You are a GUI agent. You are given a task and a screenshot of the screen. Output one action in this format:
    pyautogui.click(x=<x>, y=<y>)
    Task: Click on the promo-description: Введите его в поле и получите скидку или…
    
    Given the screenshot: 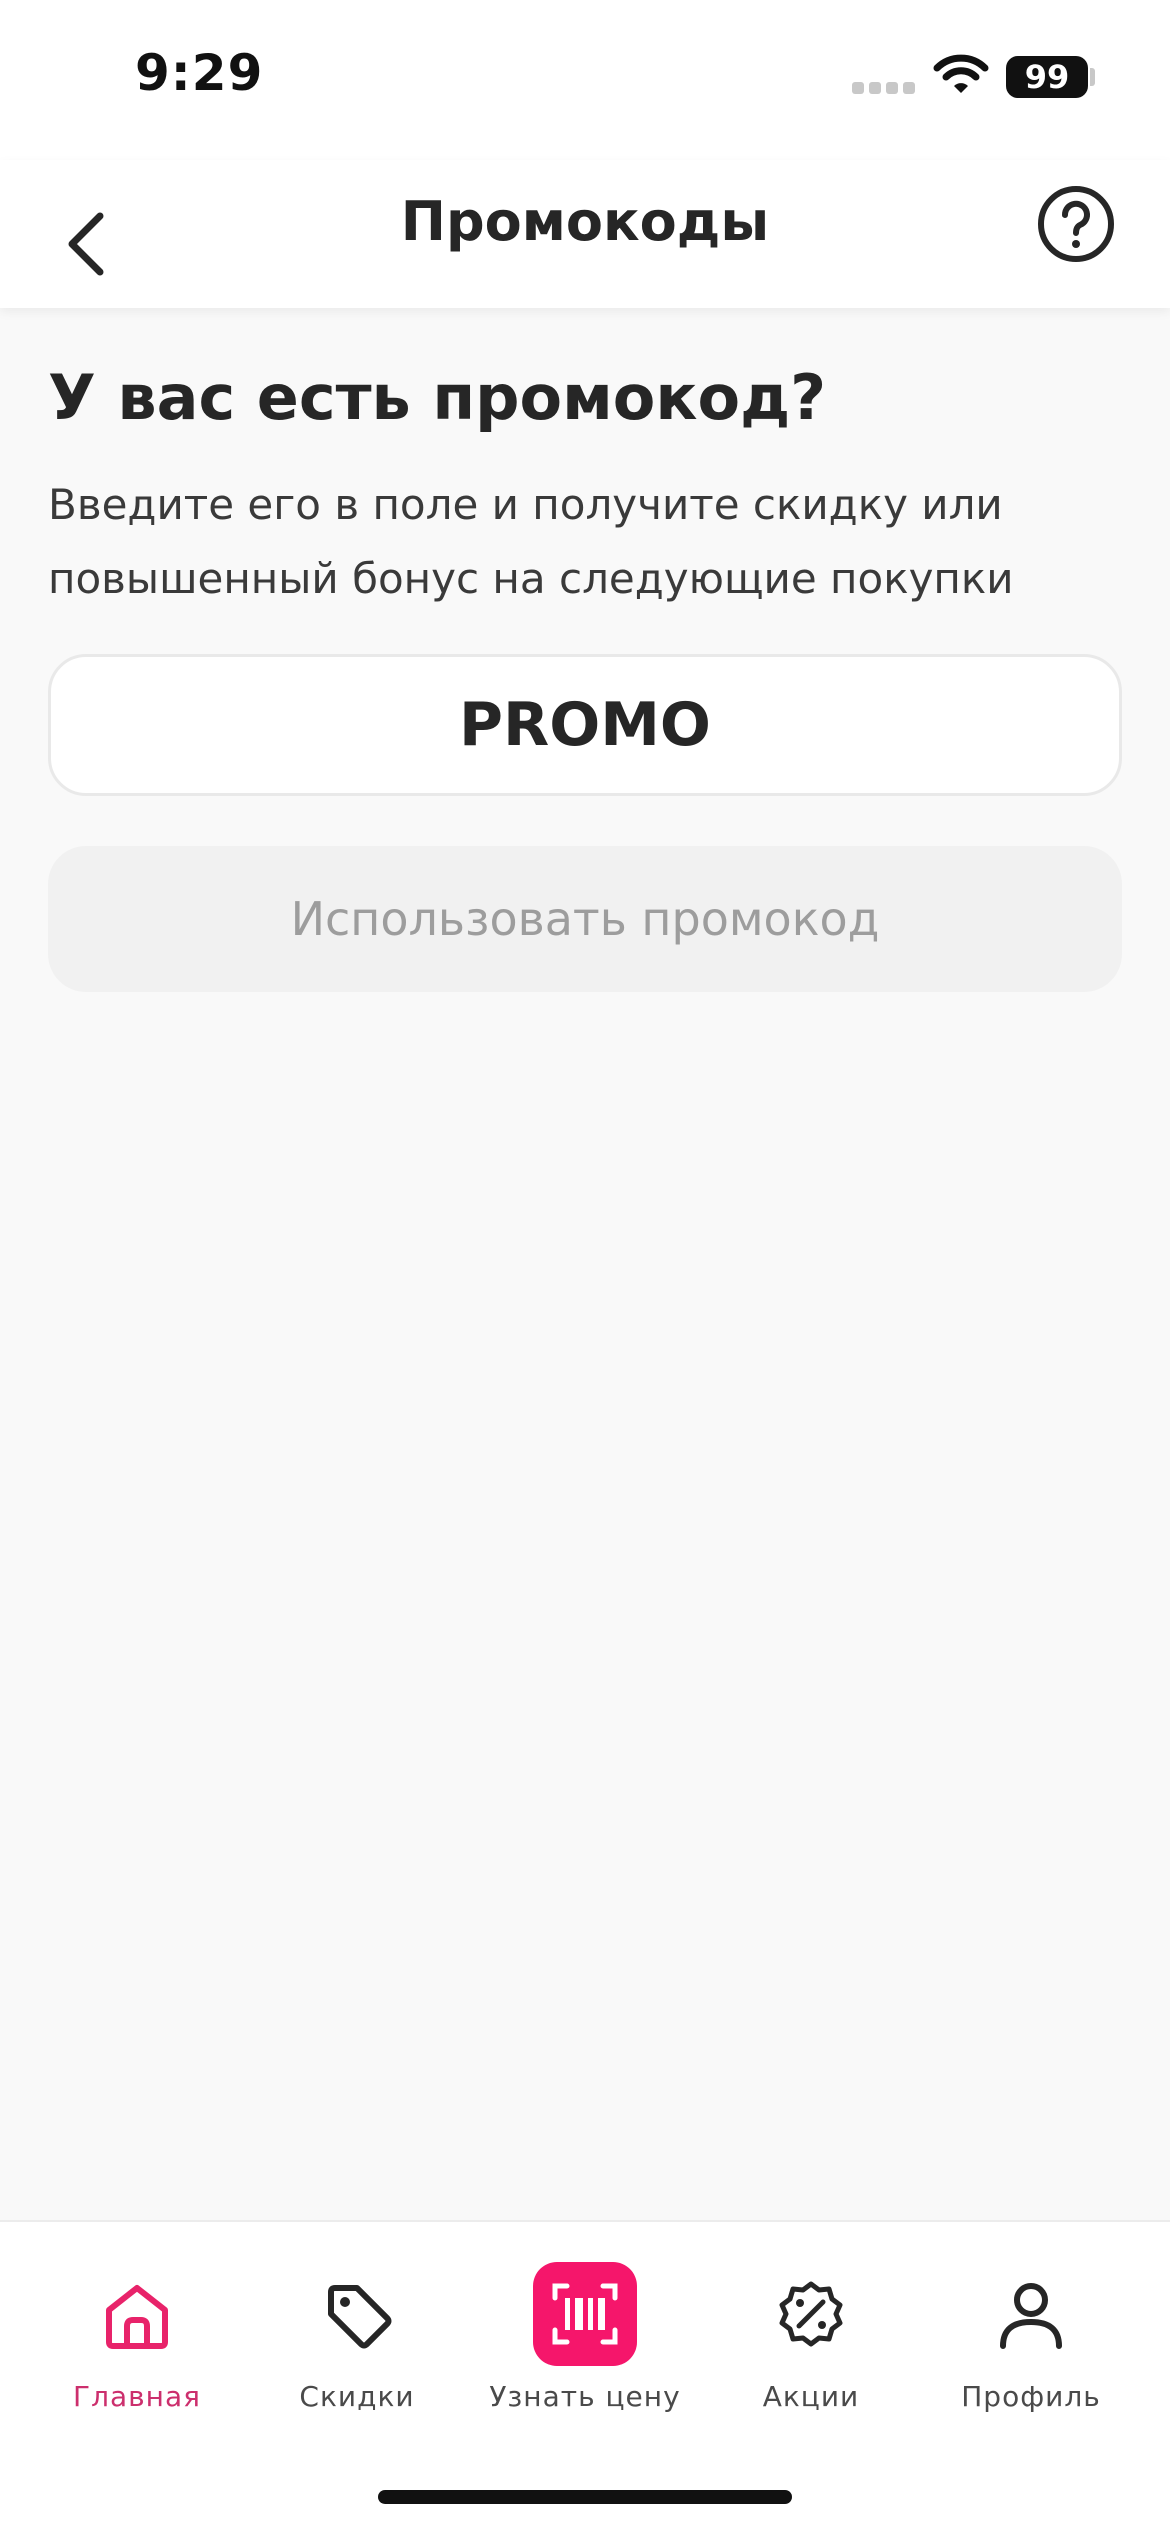 What is the action you would take?
    pyautogui.click(x=585, y=542)
    